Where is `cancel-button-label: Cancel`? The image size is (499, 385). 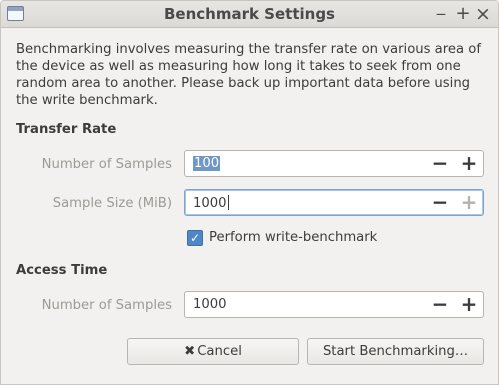 cancel-button-label: Cancel is located at coordinates (219, 351).